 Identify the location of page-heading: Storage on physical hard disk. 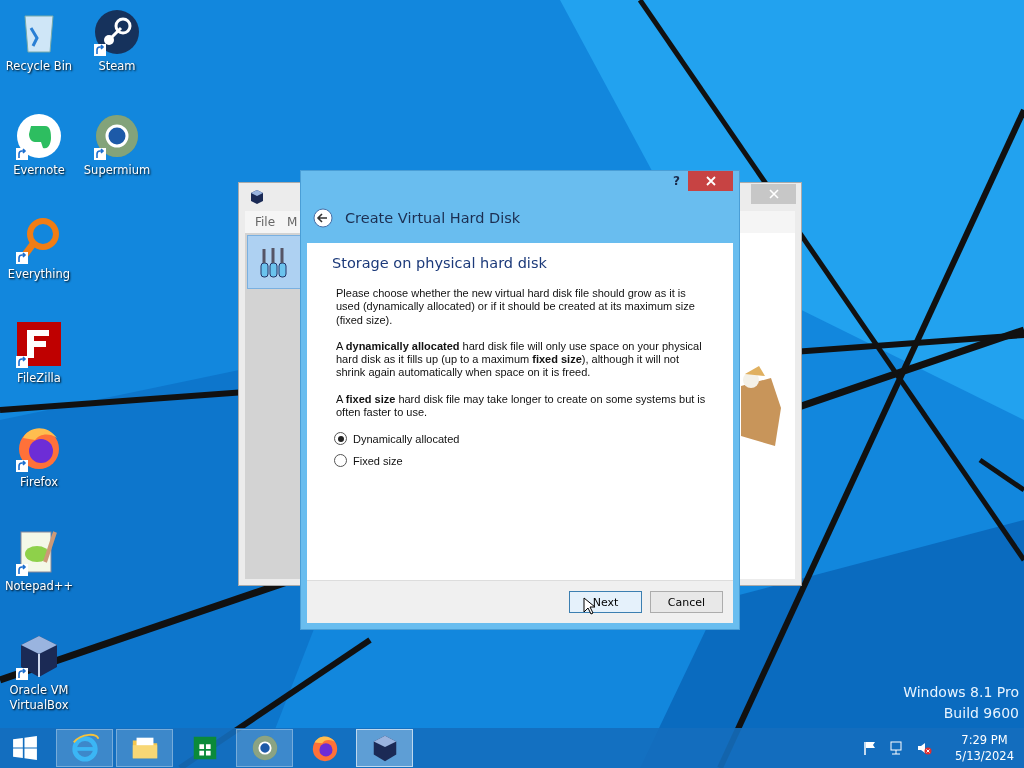
(440, 263).